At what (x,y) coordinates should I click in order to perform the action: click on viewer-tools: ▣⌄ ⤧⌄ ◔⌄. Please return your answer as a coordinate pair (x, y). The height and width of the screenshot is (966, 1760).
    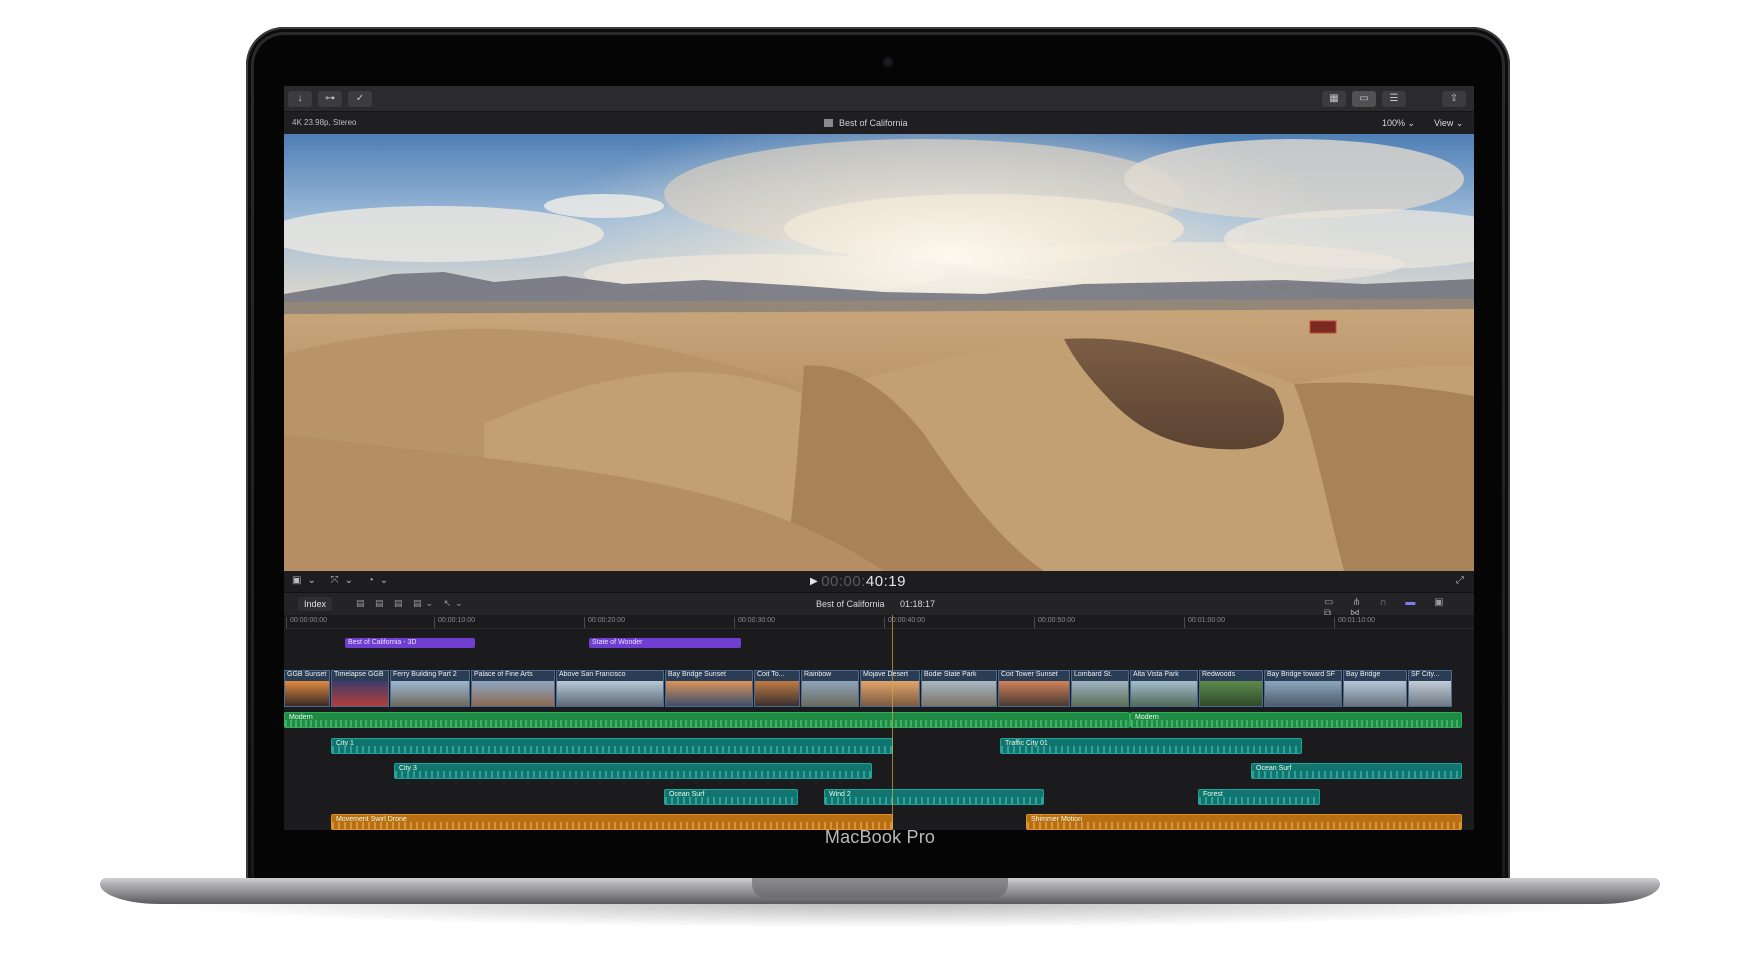
    Looking at the image, I should click on (343, 580).